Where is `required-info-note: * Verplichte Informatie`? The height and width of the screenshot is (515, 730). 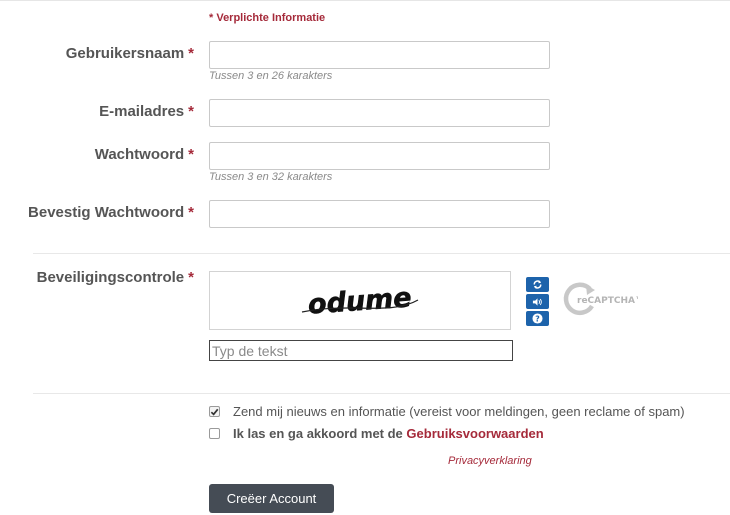 required-info-note: * Verplichte Informatie is located at coordinates (267, 18).